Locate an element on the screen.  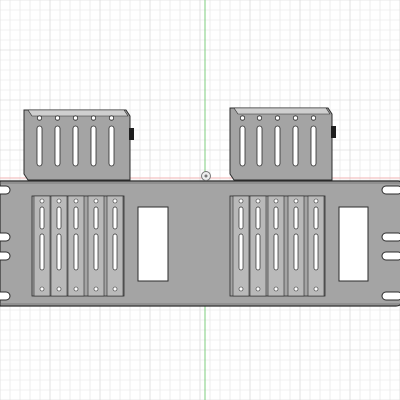
left-bracket-top-highlight is located at coordinates (78, 113).